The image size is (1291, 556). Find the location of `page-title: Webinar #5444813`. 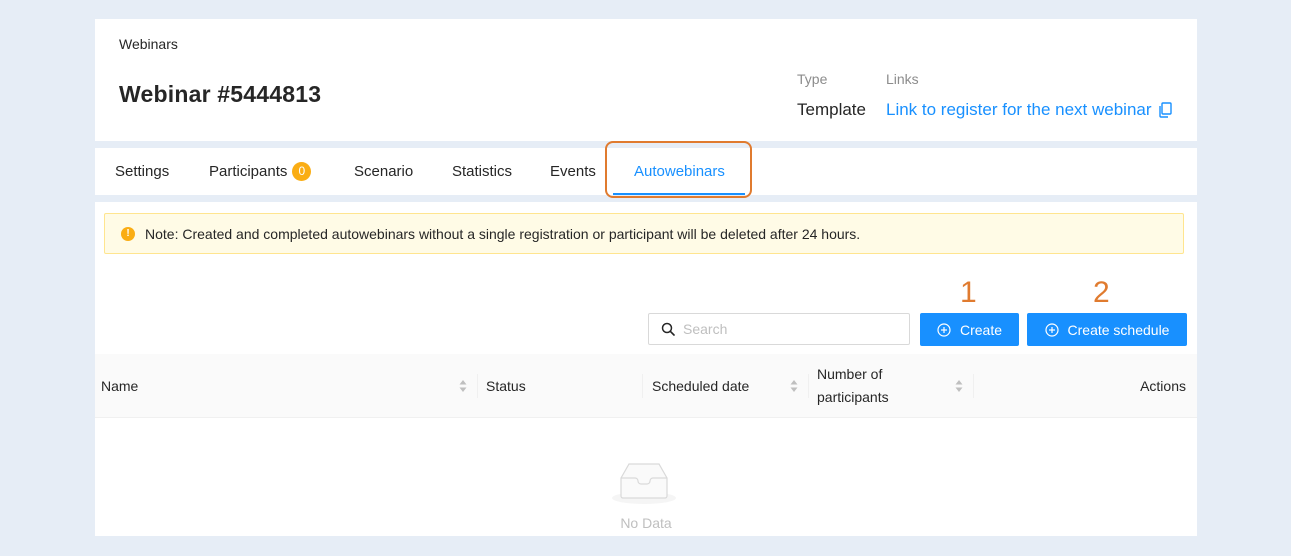

page-title: Webinar #5444813 is located at coordinates (220, 94).